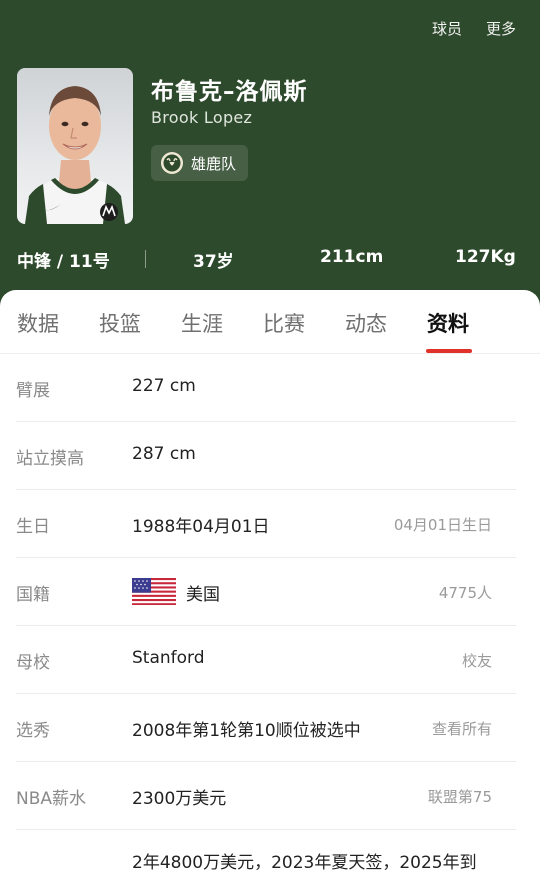  What do you see at coordinates (38, 323) in the screenshot?
I see `tab-data: 数据` at bounding box center [38, 323].